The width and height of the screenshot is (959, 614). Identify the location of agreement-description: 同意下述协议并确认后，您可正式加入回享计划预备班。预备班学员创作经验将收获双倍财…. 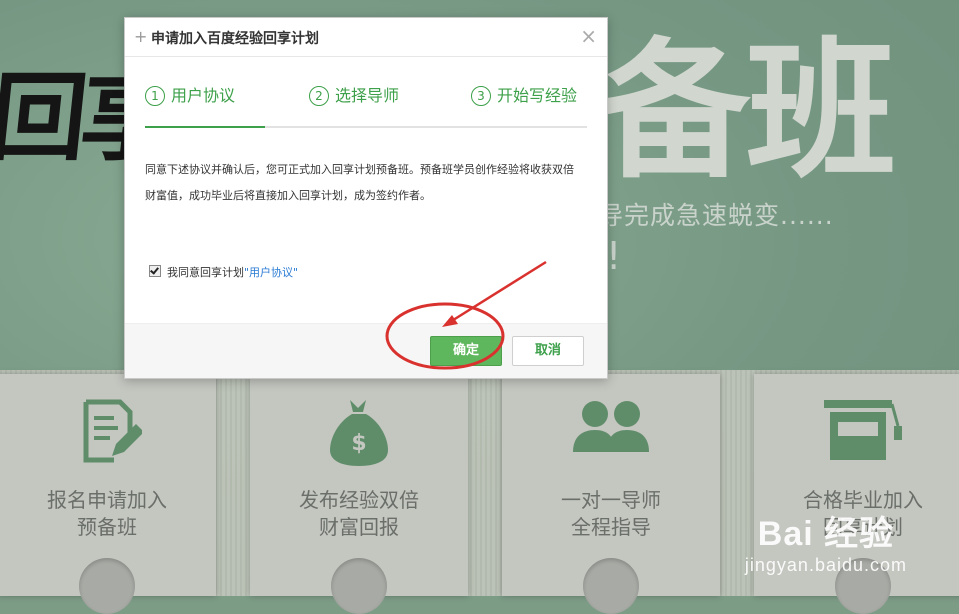
(359, 182).